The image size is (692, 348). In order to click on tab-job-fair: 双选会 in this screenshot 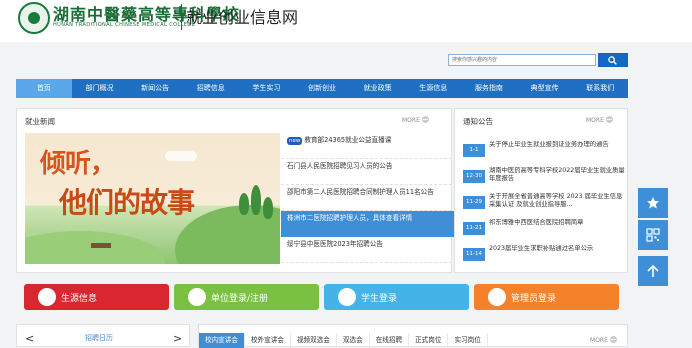, I will do `click(353, 340)`.